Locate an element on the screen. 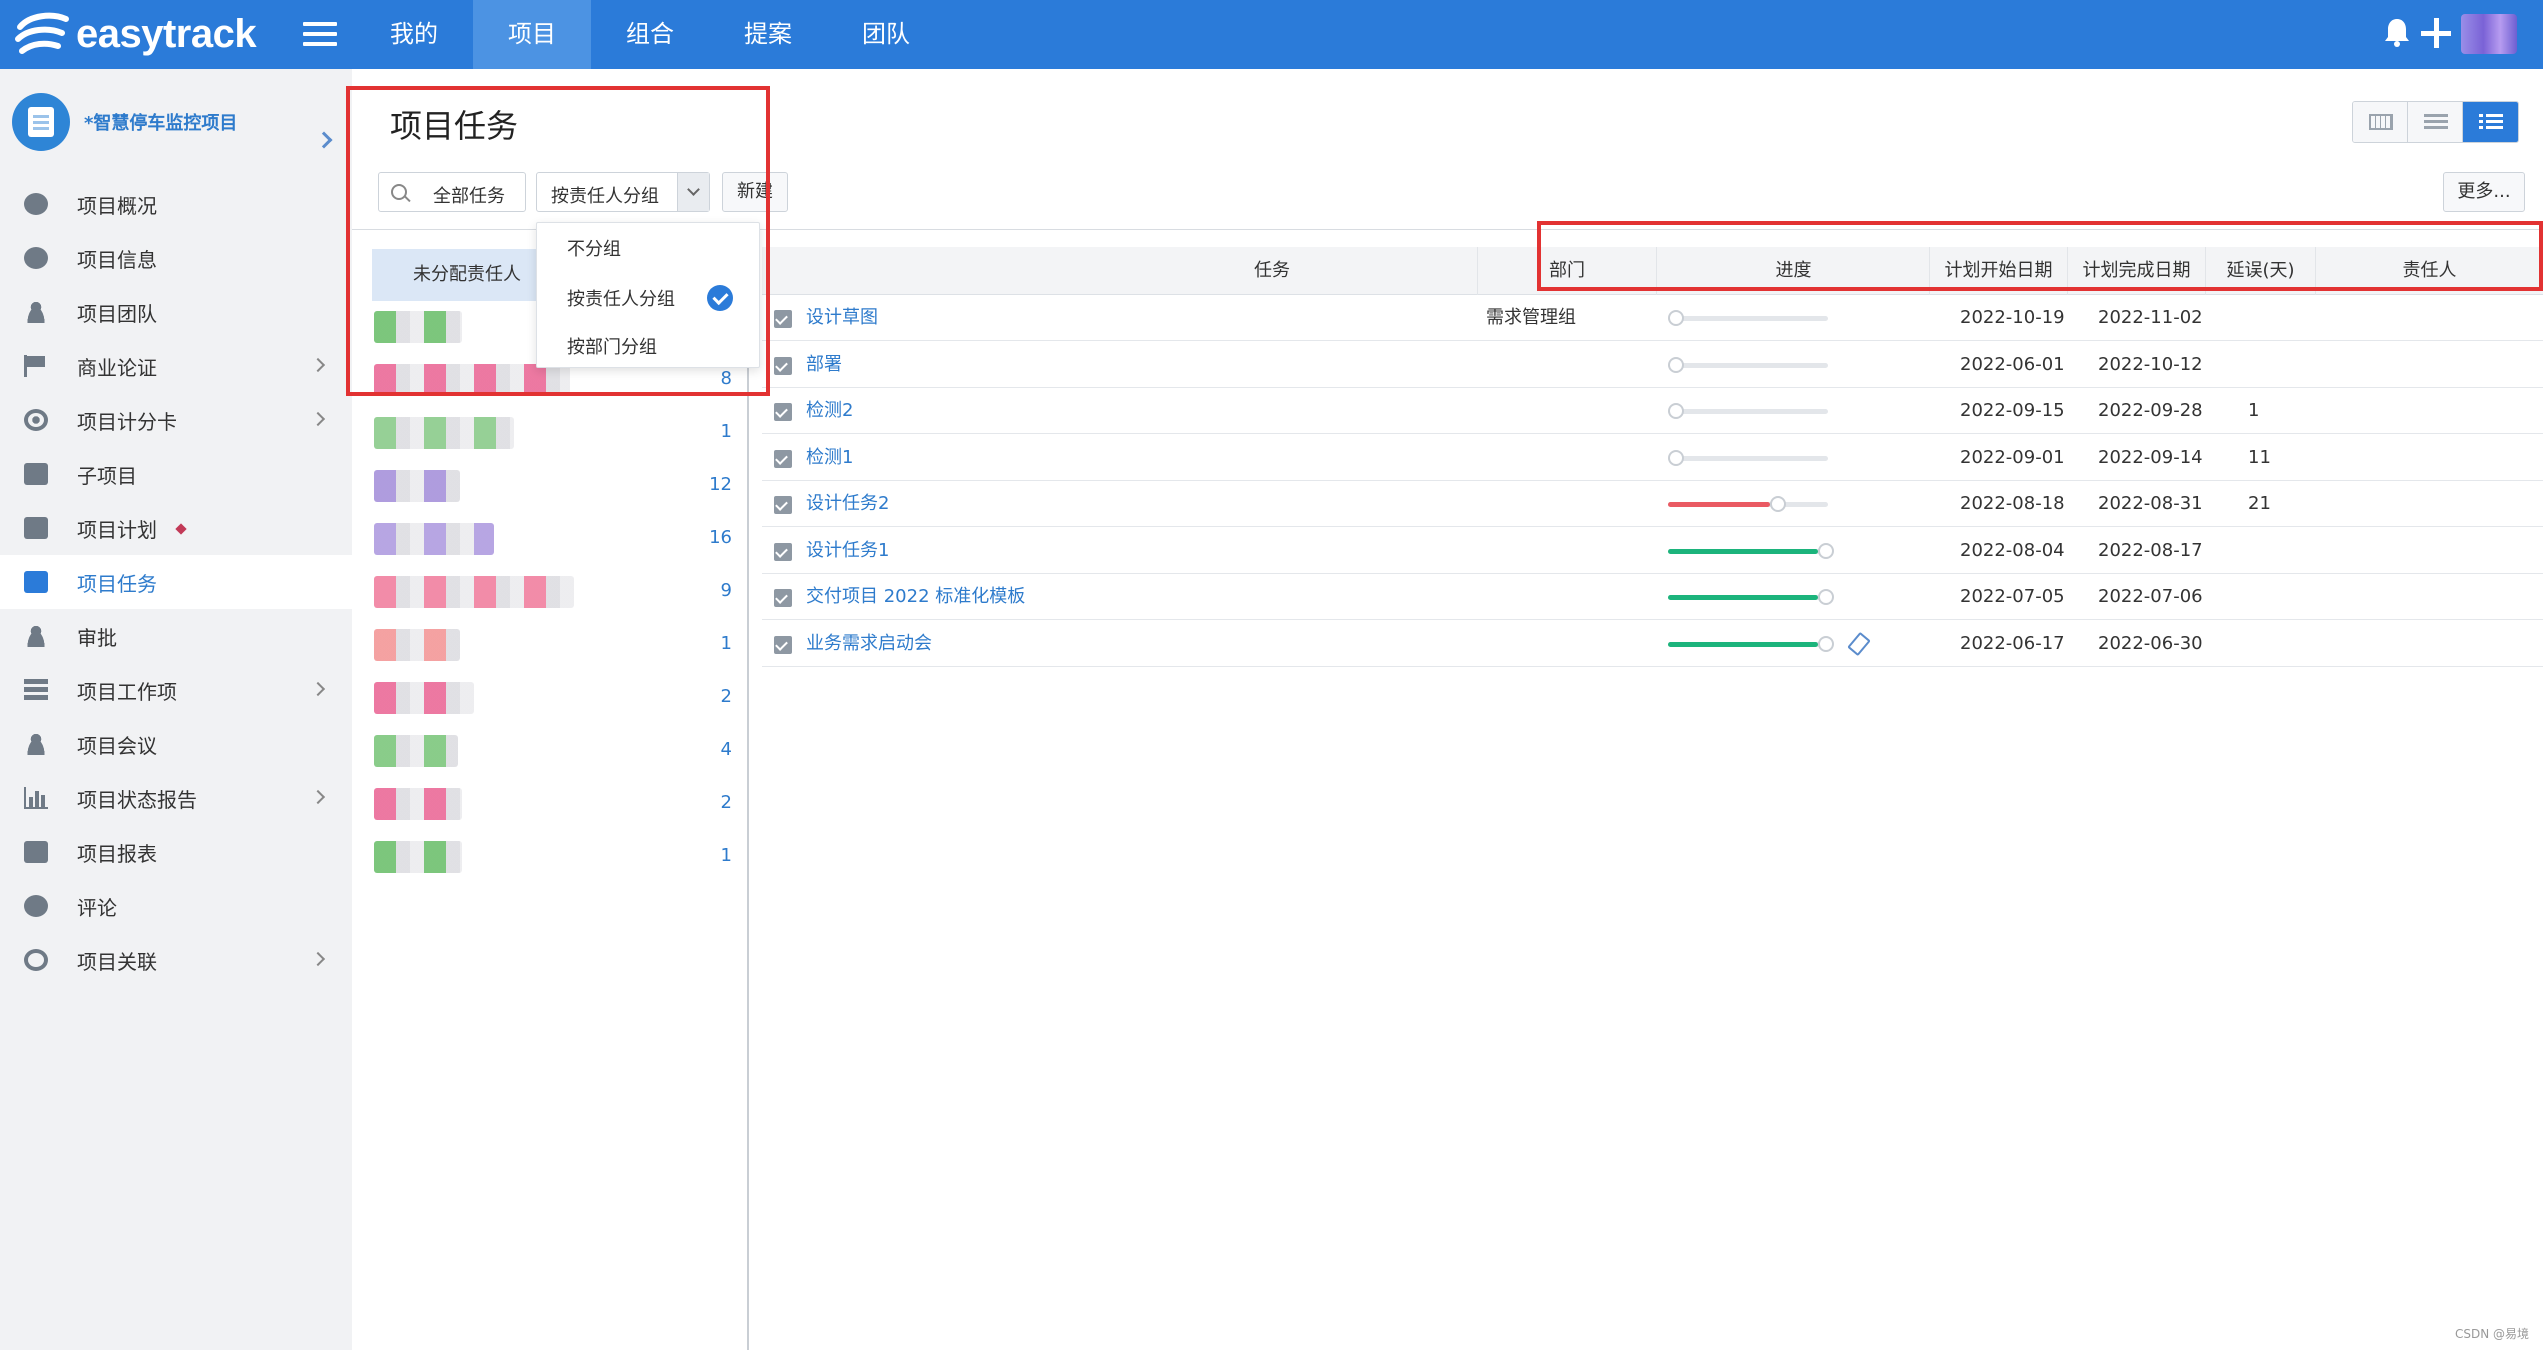 The width and height of the screenshot is (2543, 1350). table-row: 设计任务2 2022-08-18 2022-08-31 21 is located at coordinates (1652, 504).